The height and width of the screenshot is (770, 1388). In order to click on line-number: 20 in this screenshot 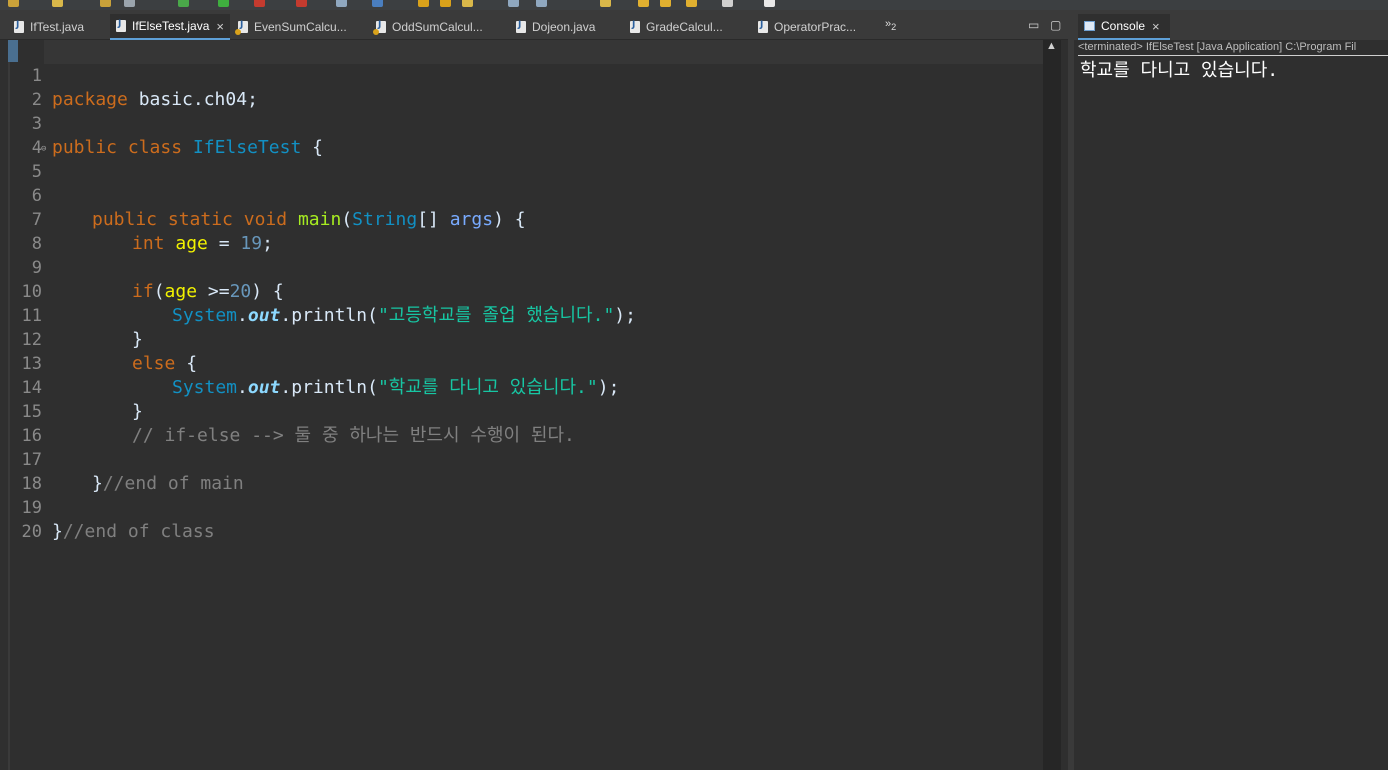, I will do `click(31, 532)`.